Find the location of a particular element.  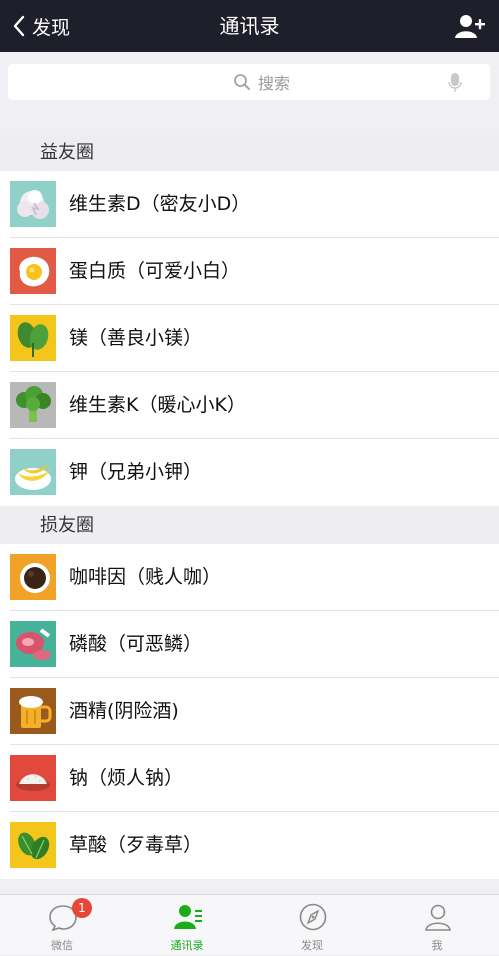

salt-icon is located at coordinates (33, 778).